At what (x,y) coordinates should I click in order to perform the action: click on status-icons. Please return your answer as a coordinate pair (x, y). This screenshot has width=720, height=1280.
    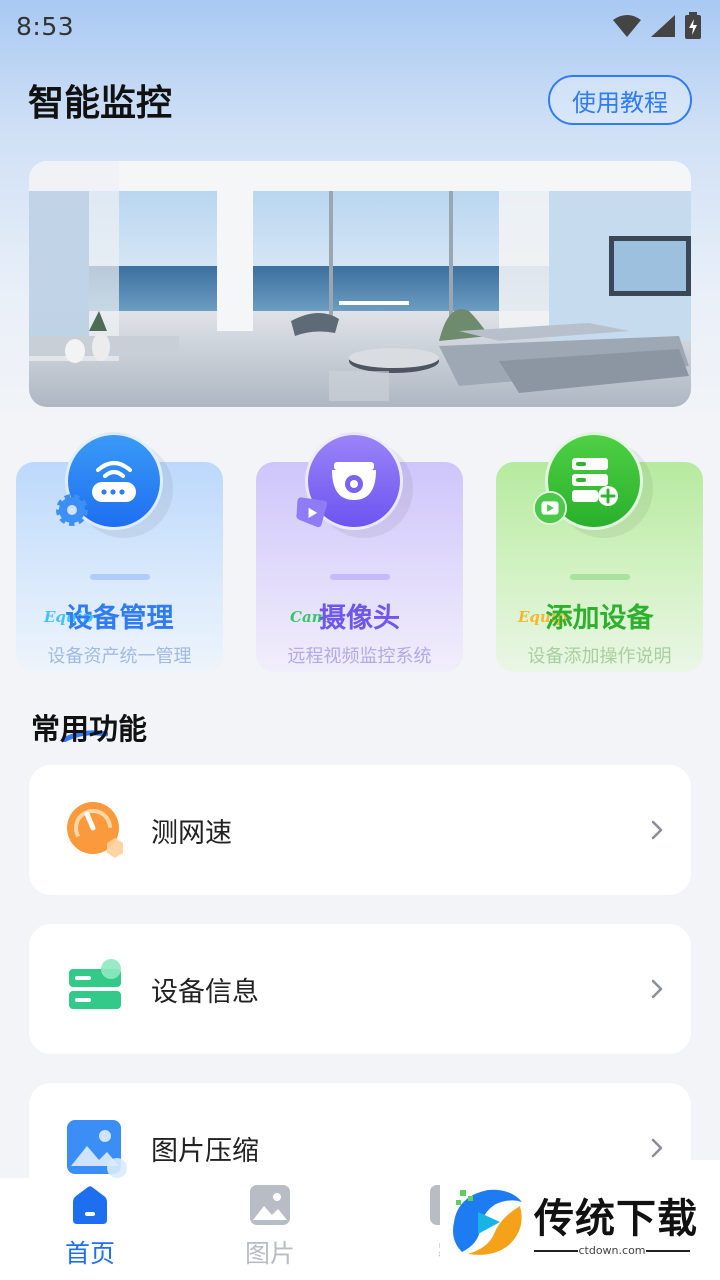
    Looking at the image, I should click on (657, 26).